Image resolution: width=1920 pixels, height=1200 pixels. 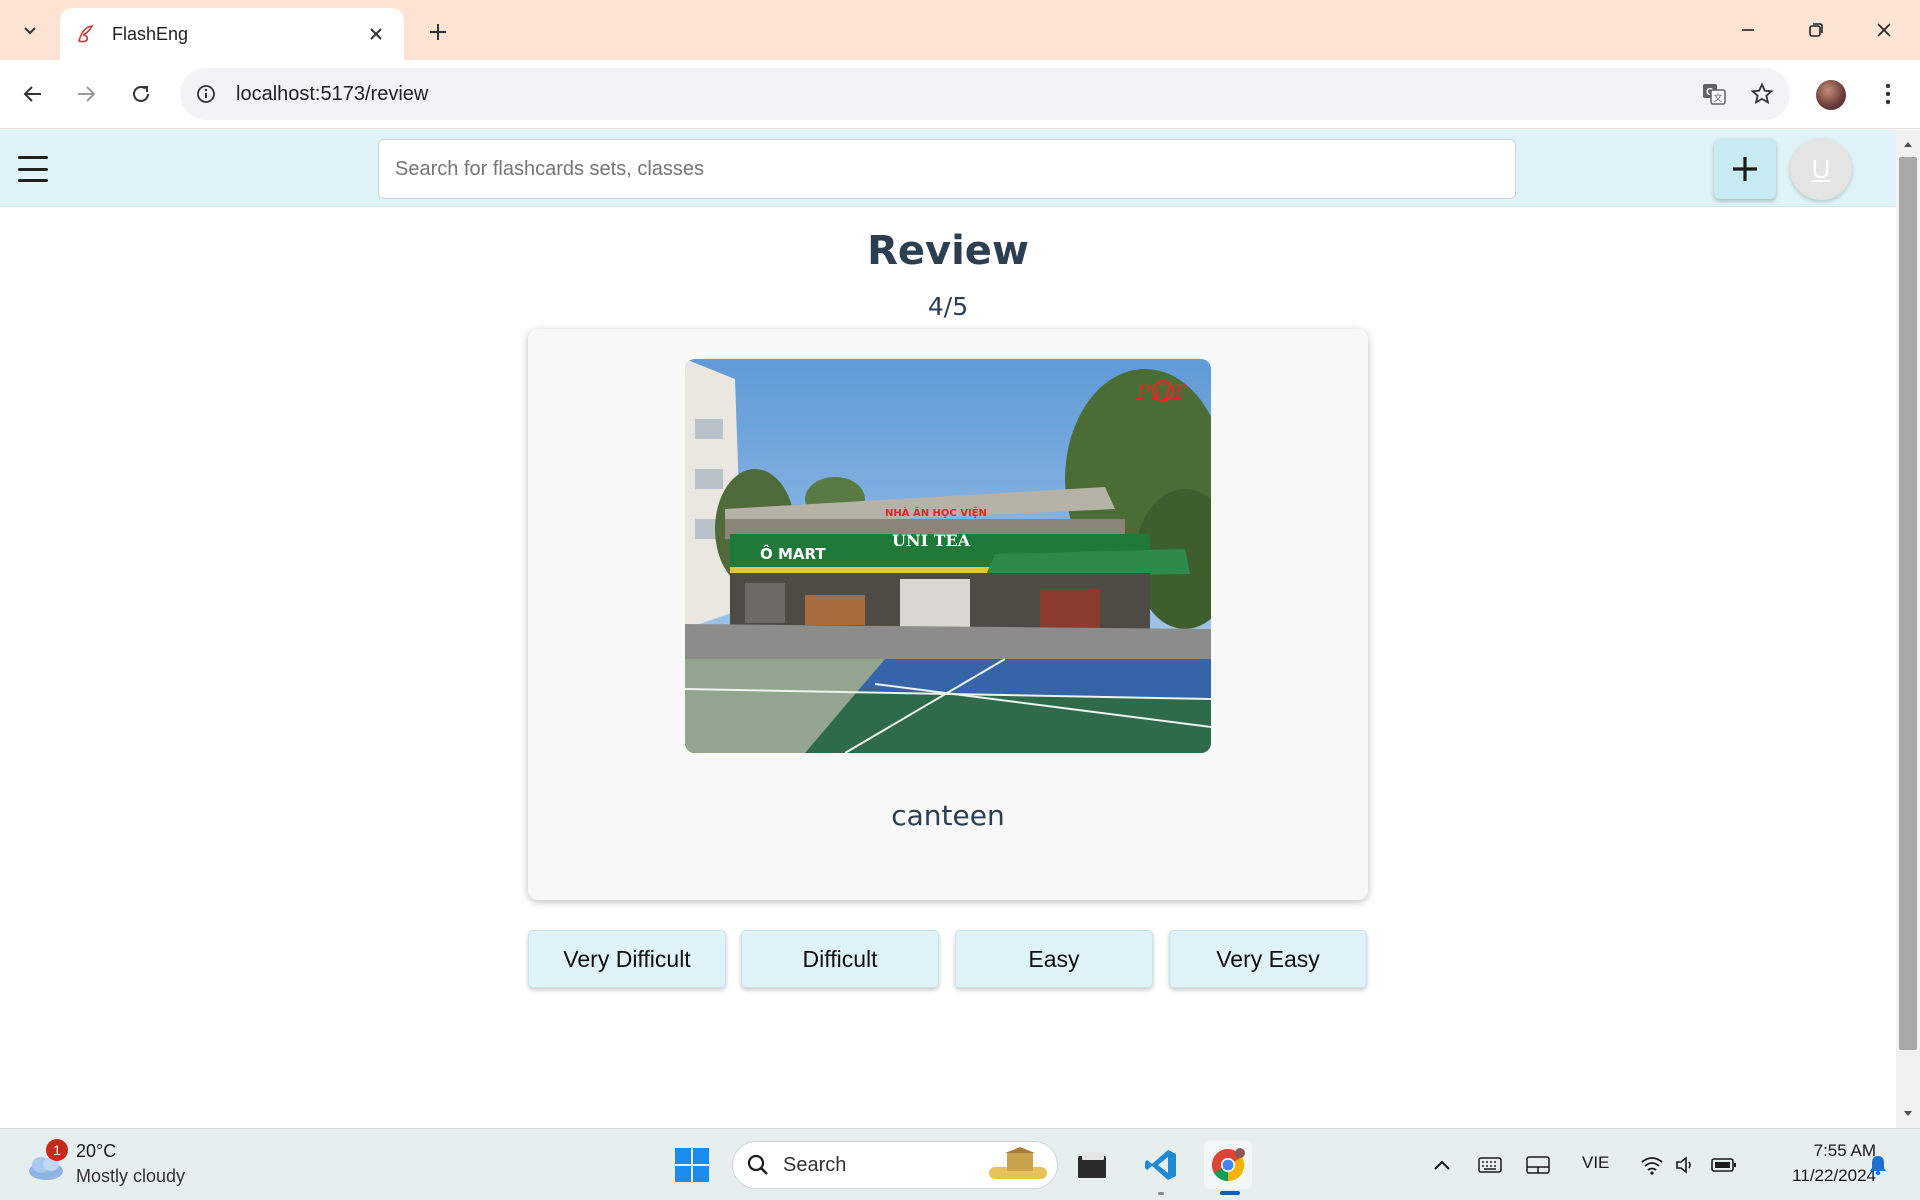 What do you see at coordinates (1092, 1165) in the screenshot?
I see `file-explorer-icon` at bounding box center [1092, 1165].